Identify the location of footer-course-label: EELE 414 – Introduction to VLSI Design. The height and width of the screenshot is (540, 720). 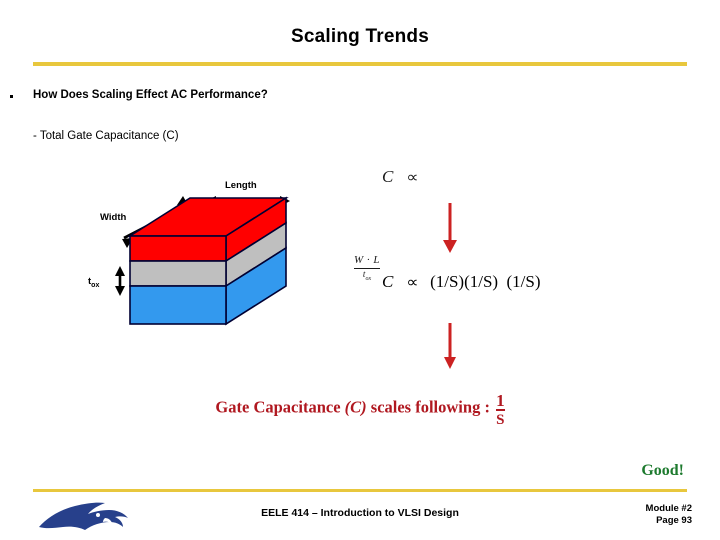
(360, 513).